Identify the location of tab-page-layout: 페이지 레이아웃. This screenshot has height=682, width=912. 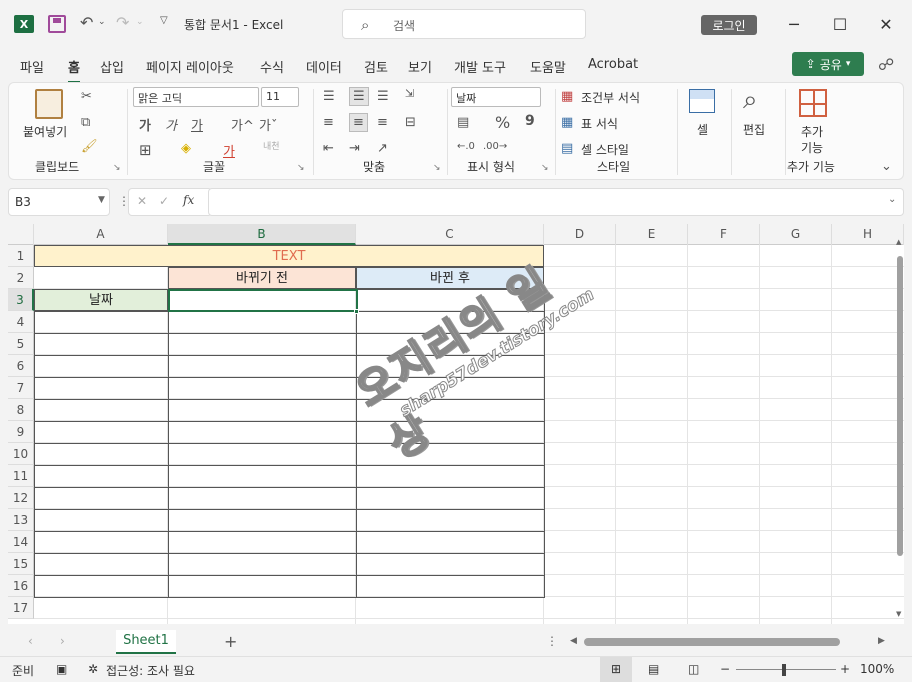
(190, 66).